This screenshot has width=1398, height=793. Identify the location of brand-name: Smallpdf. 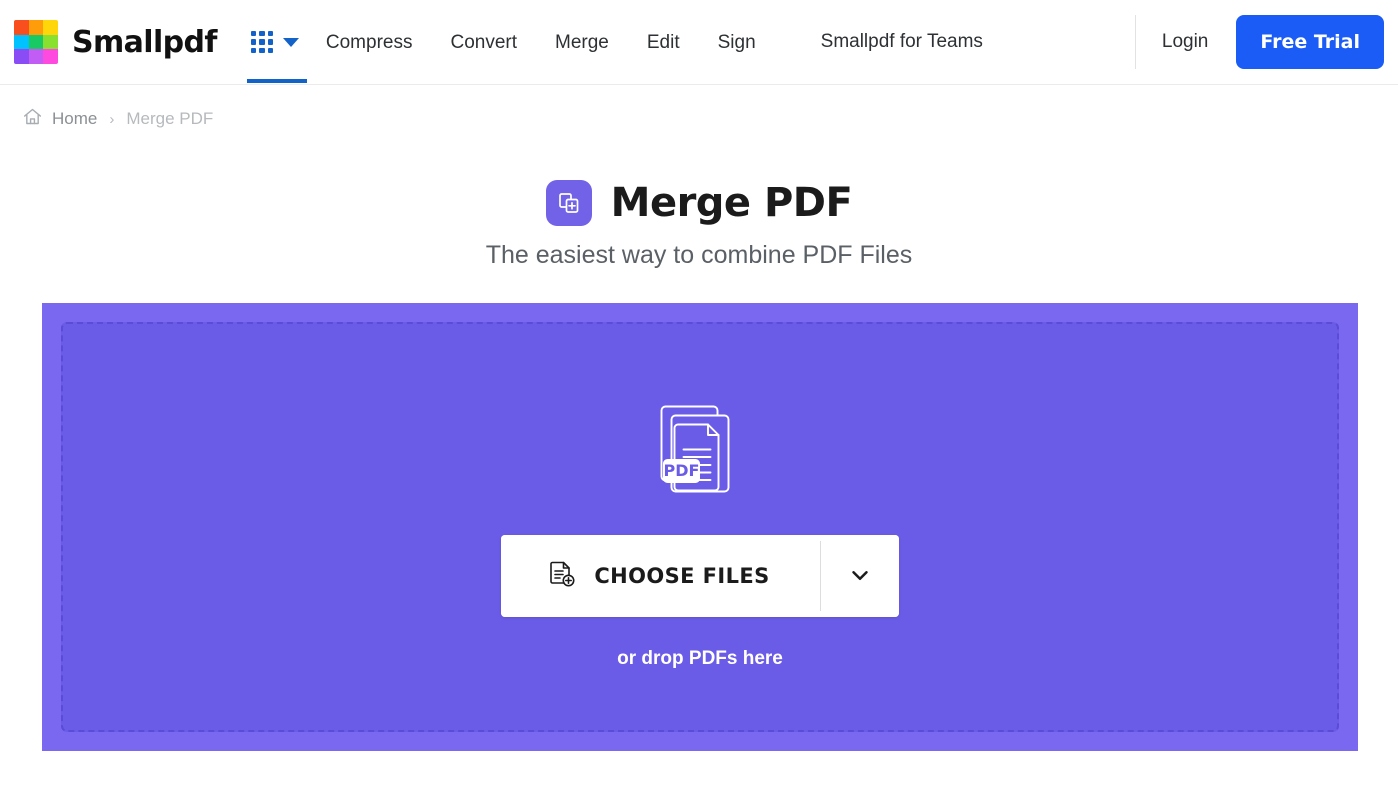
(144, 42).